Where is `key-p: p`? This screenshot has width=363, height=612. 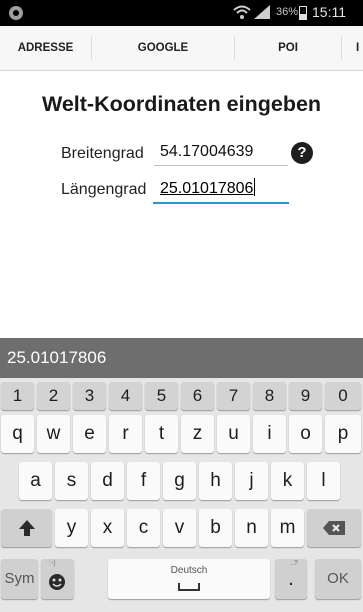
key-p: p is located at coordinates (343, 434).